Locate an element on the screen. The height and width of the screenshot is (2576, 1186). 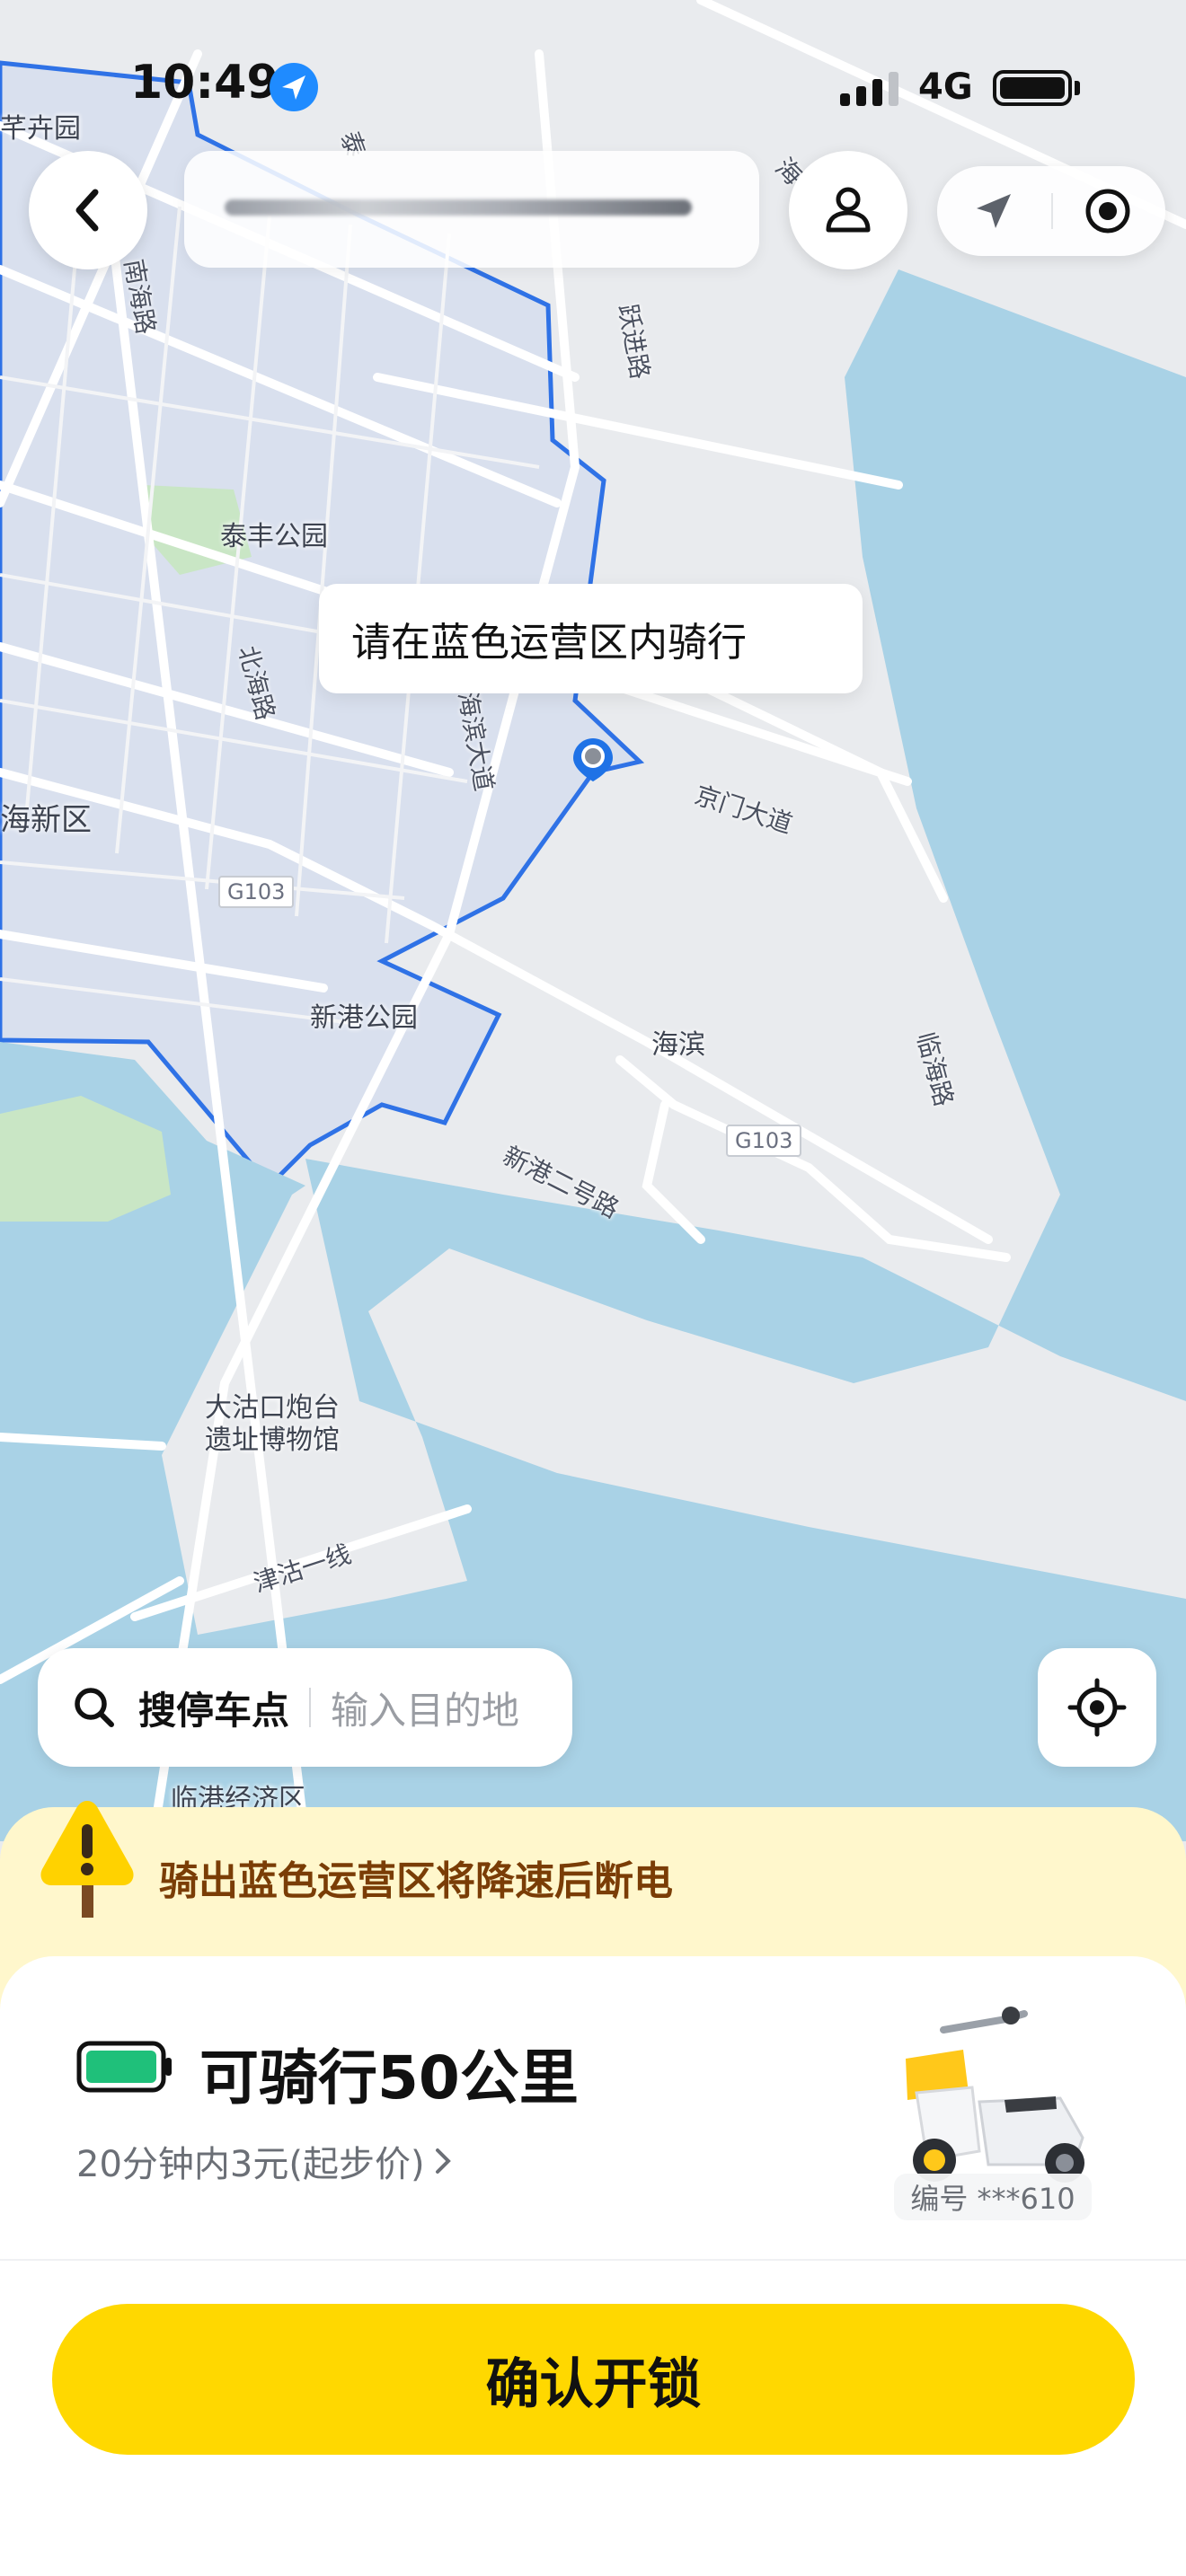
map-tools-pill is located at coordinates (1051, 211).